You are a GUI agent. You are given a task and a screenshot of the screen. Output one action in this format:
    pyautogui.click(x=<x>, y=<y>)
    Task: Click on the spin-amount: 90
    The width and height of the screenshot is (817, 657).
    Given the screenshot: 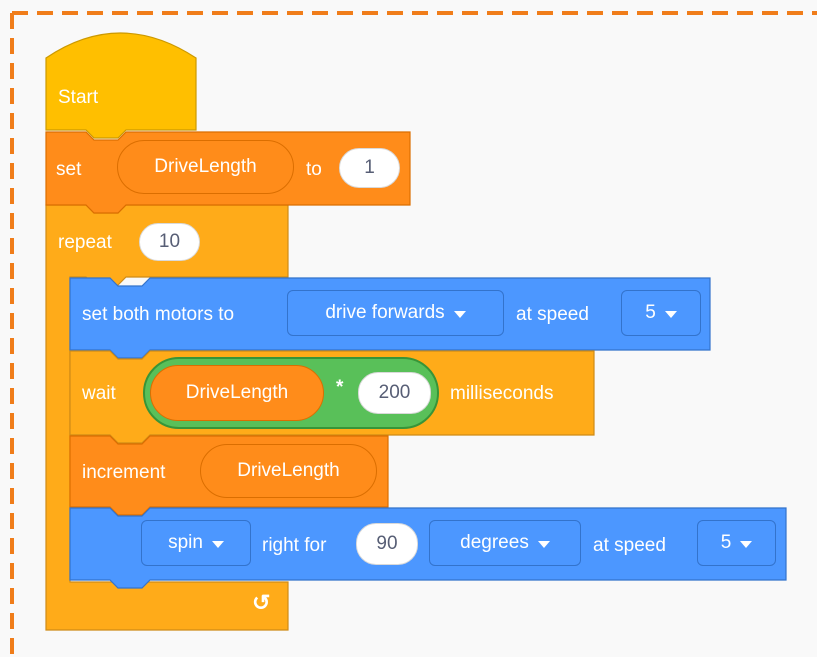 What is the action you would take?
    pyautogui.click(x=387, y=543)
    